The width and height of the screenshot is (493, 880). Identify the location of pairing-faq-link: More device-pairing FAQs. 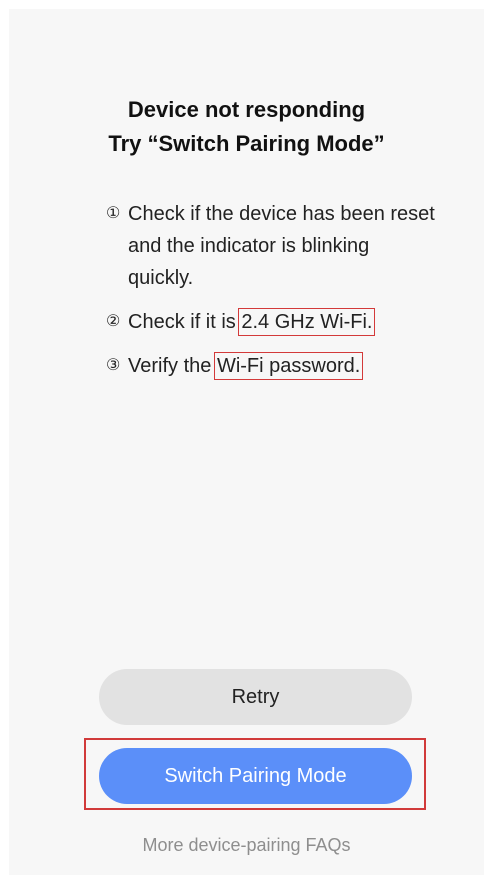
(246, 845).